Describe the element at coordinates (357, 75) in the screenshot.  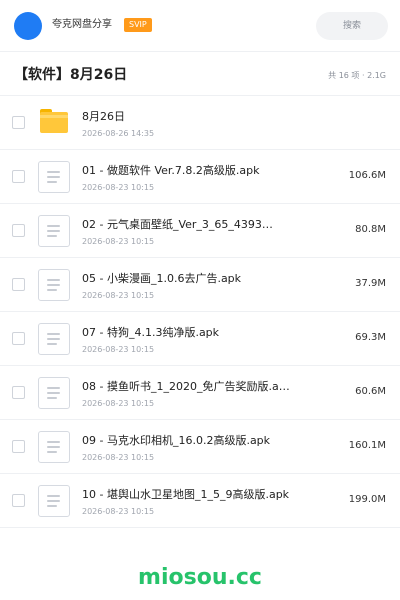
I see `folder-summary: 共 16 项 · 2.1G` at that location.